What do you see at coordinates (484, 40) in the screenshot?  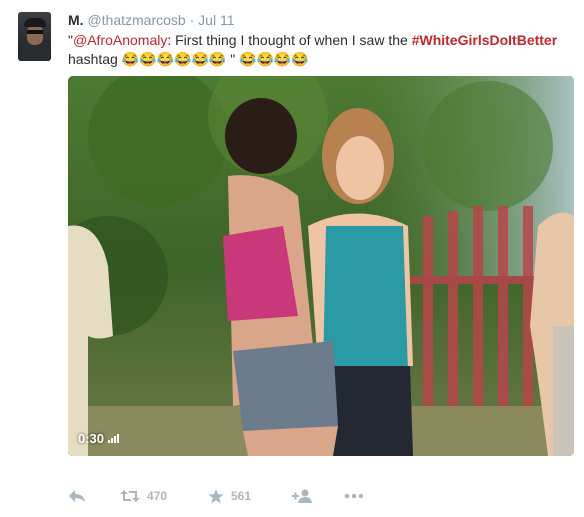 I see `hashtag-link: #WhiteGirlsDoItBetter` at bounding box center [484, 40].